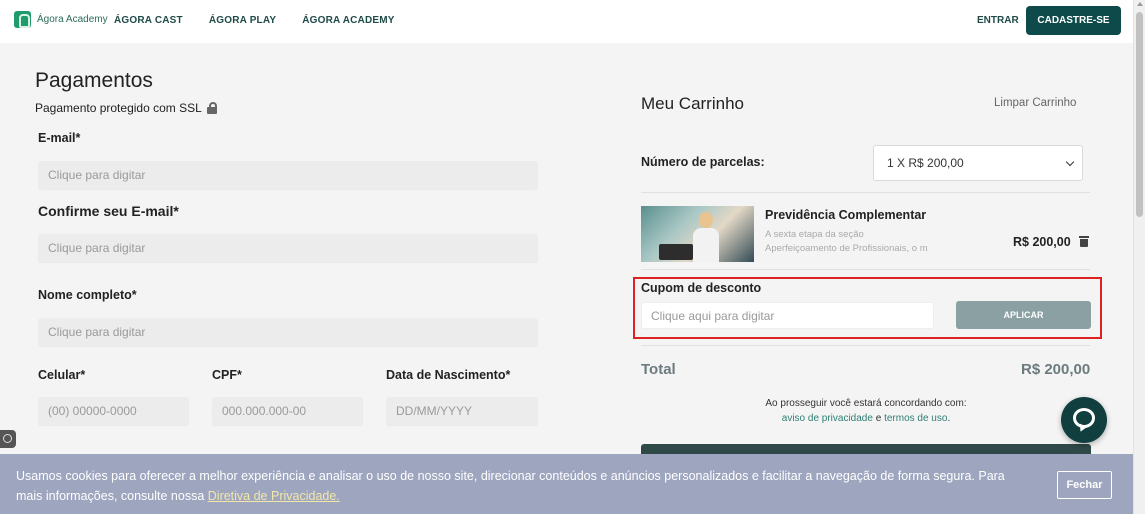 The height and width of the screenshot is (514, 1145). I want to click on chat-button, so click(1084, 420).